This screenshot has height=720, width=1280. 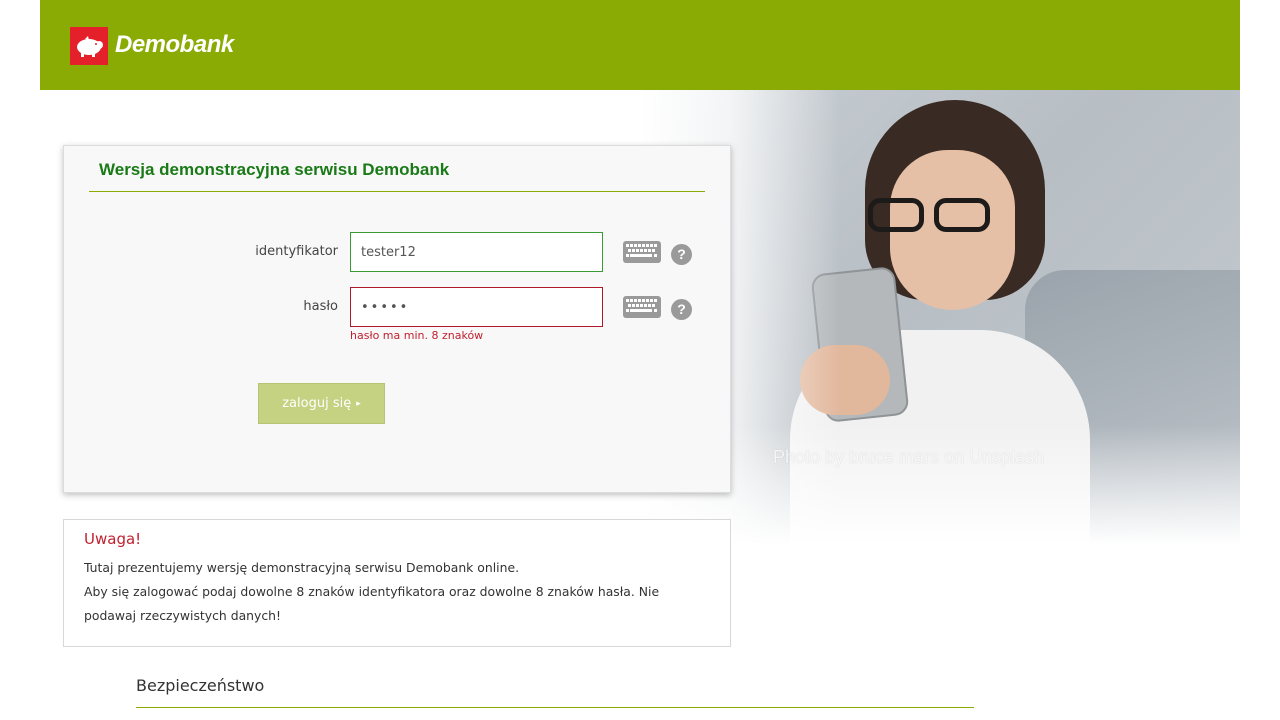 I want to click on caret-right-icon: ▸, so click(x=358, y=403).